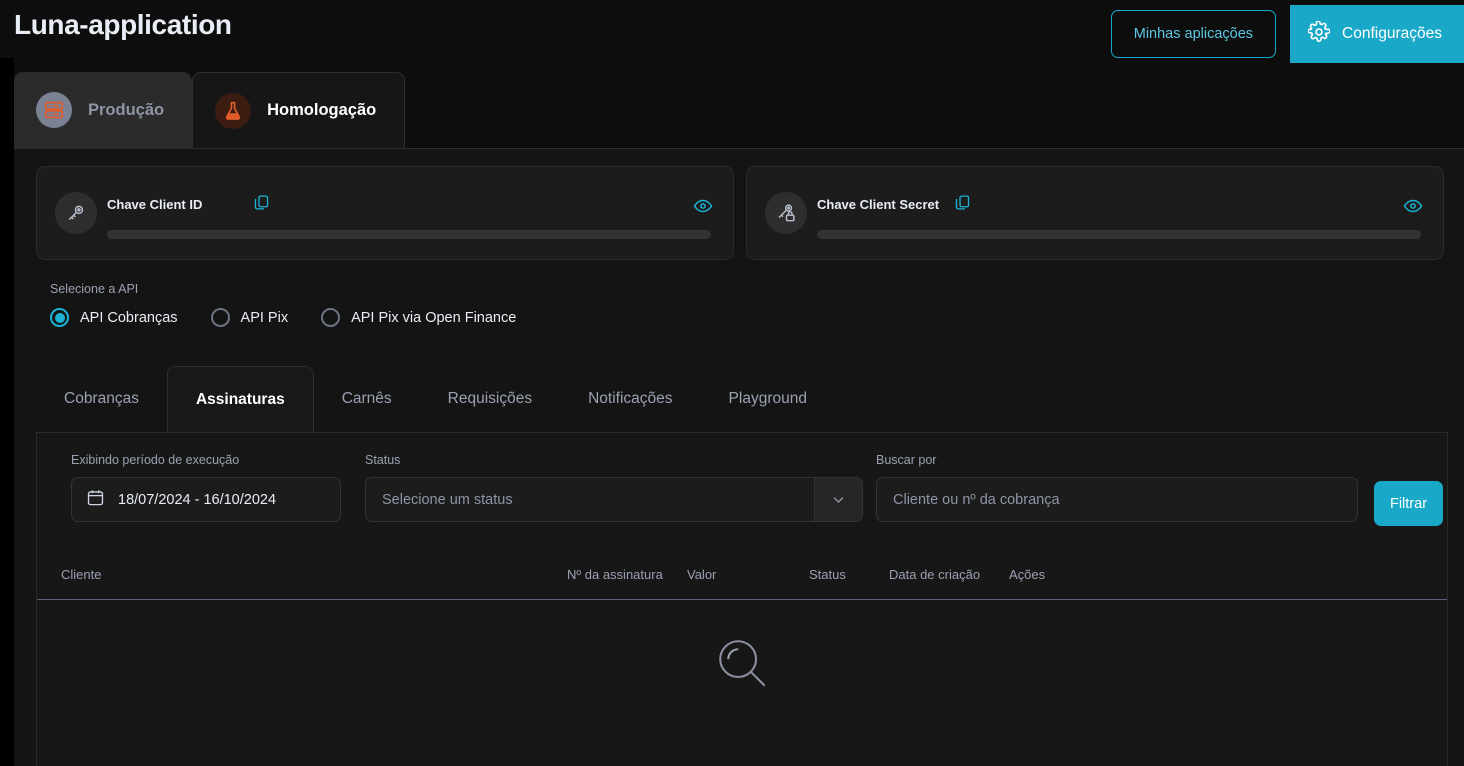 The height and width of the screenshot is (766, 1464). Describe the element at coordinates (935, 574) in the screenshot. I see `column-header-data-criacao: Data de criação` at that location.